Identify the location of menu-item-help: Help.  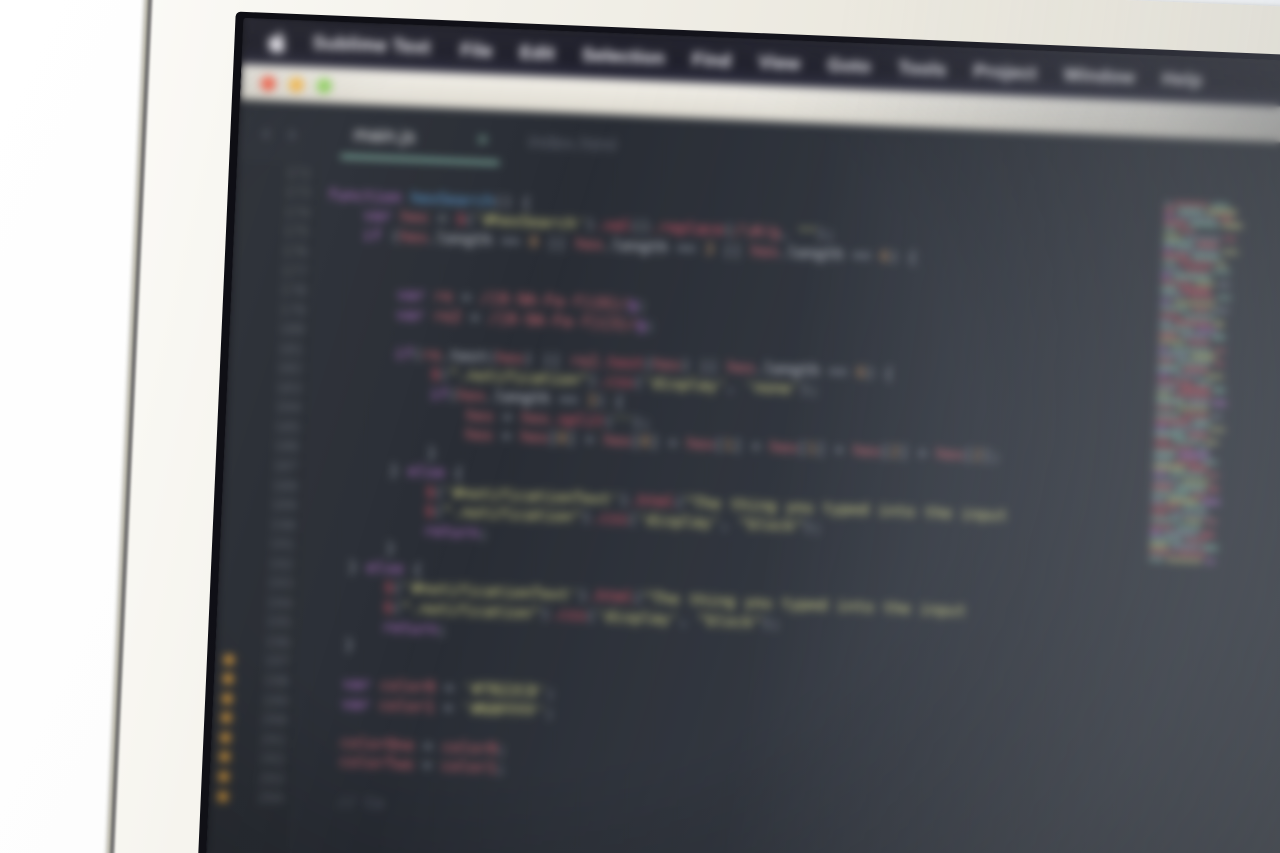
(1182, 80).